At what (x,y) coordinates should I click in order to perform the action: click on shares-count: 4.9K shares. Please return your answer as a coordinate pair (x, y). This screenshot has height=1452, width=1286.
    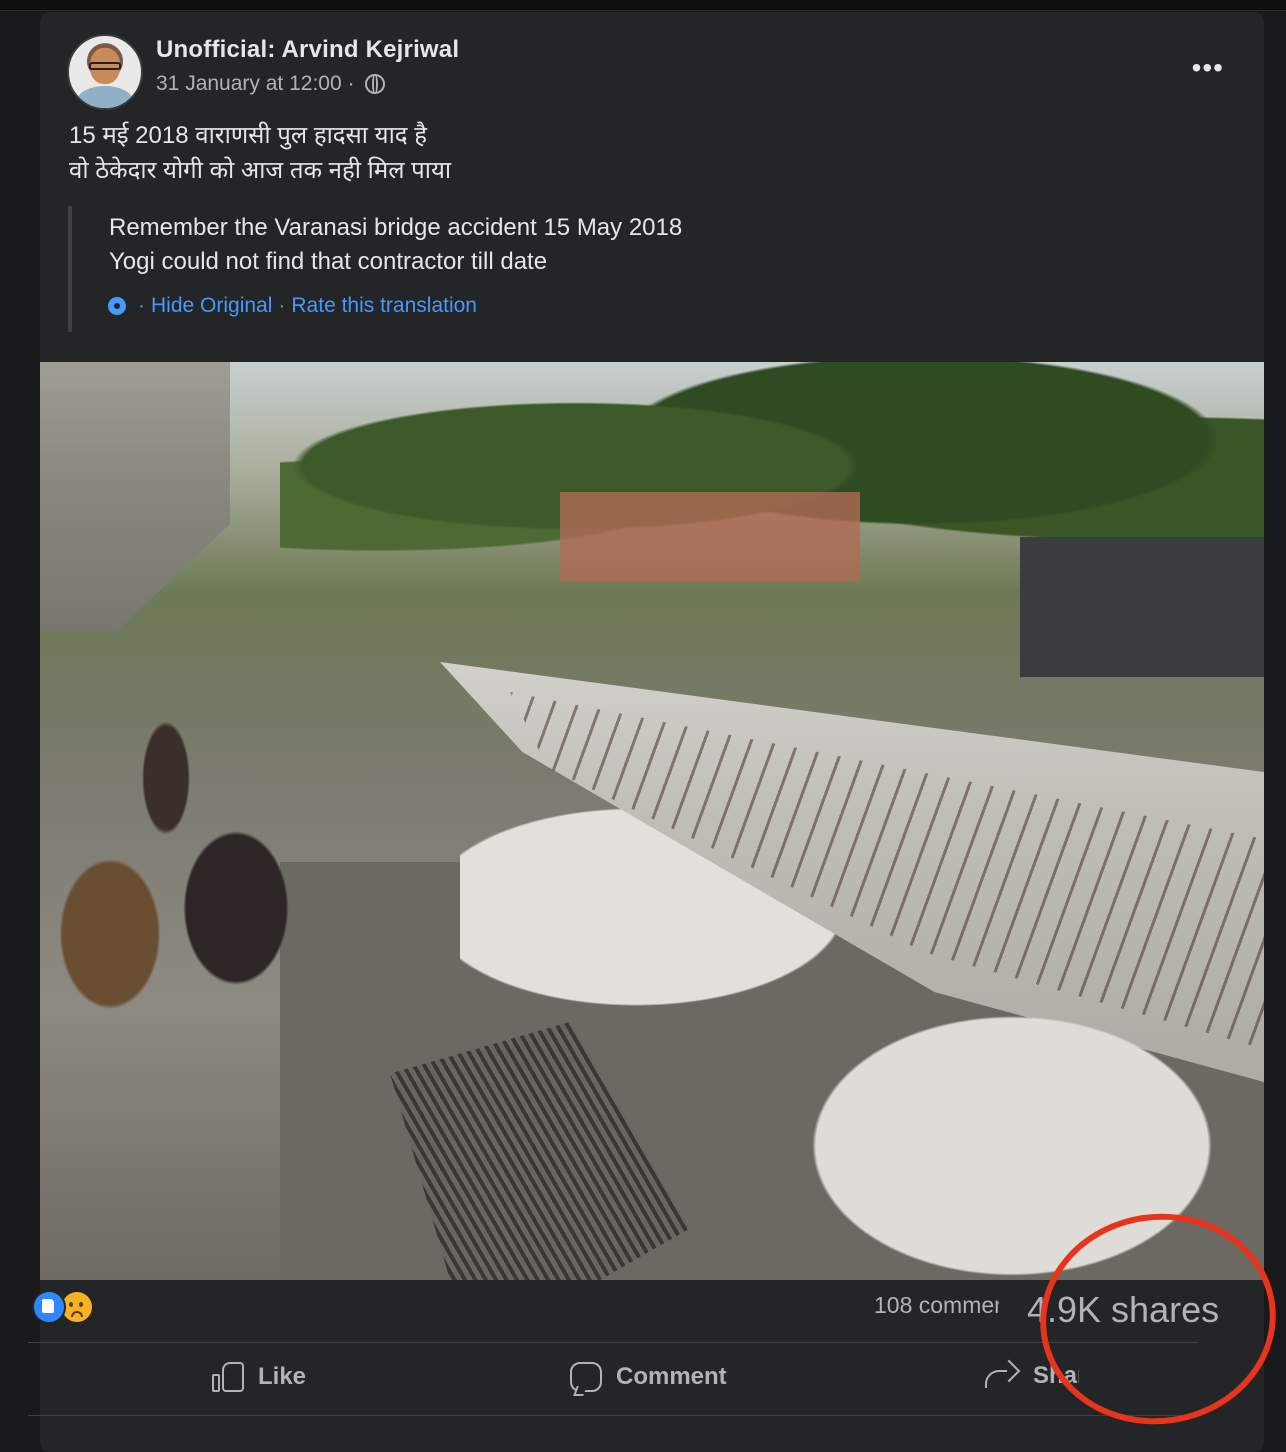
    Looking at the image, I should click on (1123, 1310).